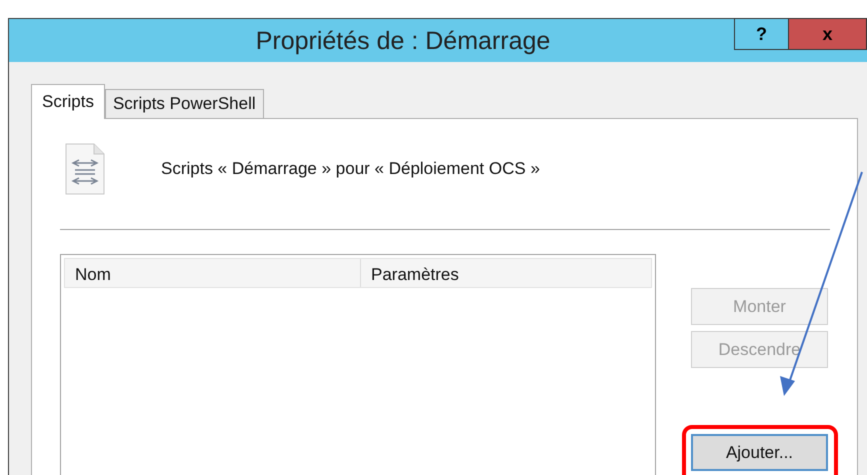 Image resolution: width=867 pixels, height=475 pixels. What do you see at coordinates (350, 169) in the screenshot?
I see `header-text: Scripts « Démarrage » pour « Déploiement OCS »` at bounding box center [350, 169].